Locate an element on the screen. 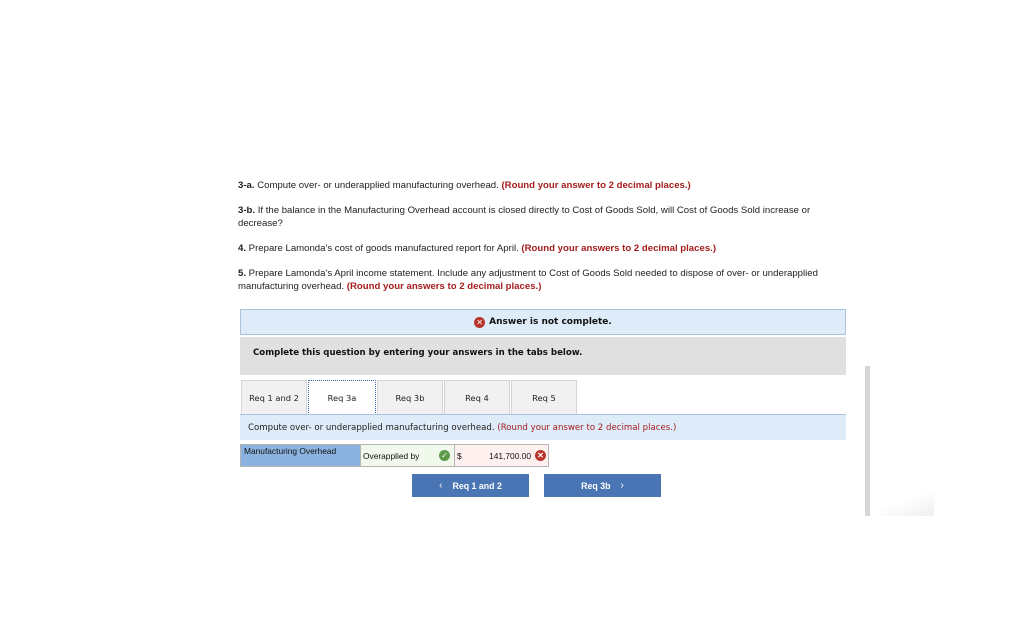 The width and height of the screenshot is (1024, 640). next-req-button: Req 3b › is located at coordinates (602, 485).